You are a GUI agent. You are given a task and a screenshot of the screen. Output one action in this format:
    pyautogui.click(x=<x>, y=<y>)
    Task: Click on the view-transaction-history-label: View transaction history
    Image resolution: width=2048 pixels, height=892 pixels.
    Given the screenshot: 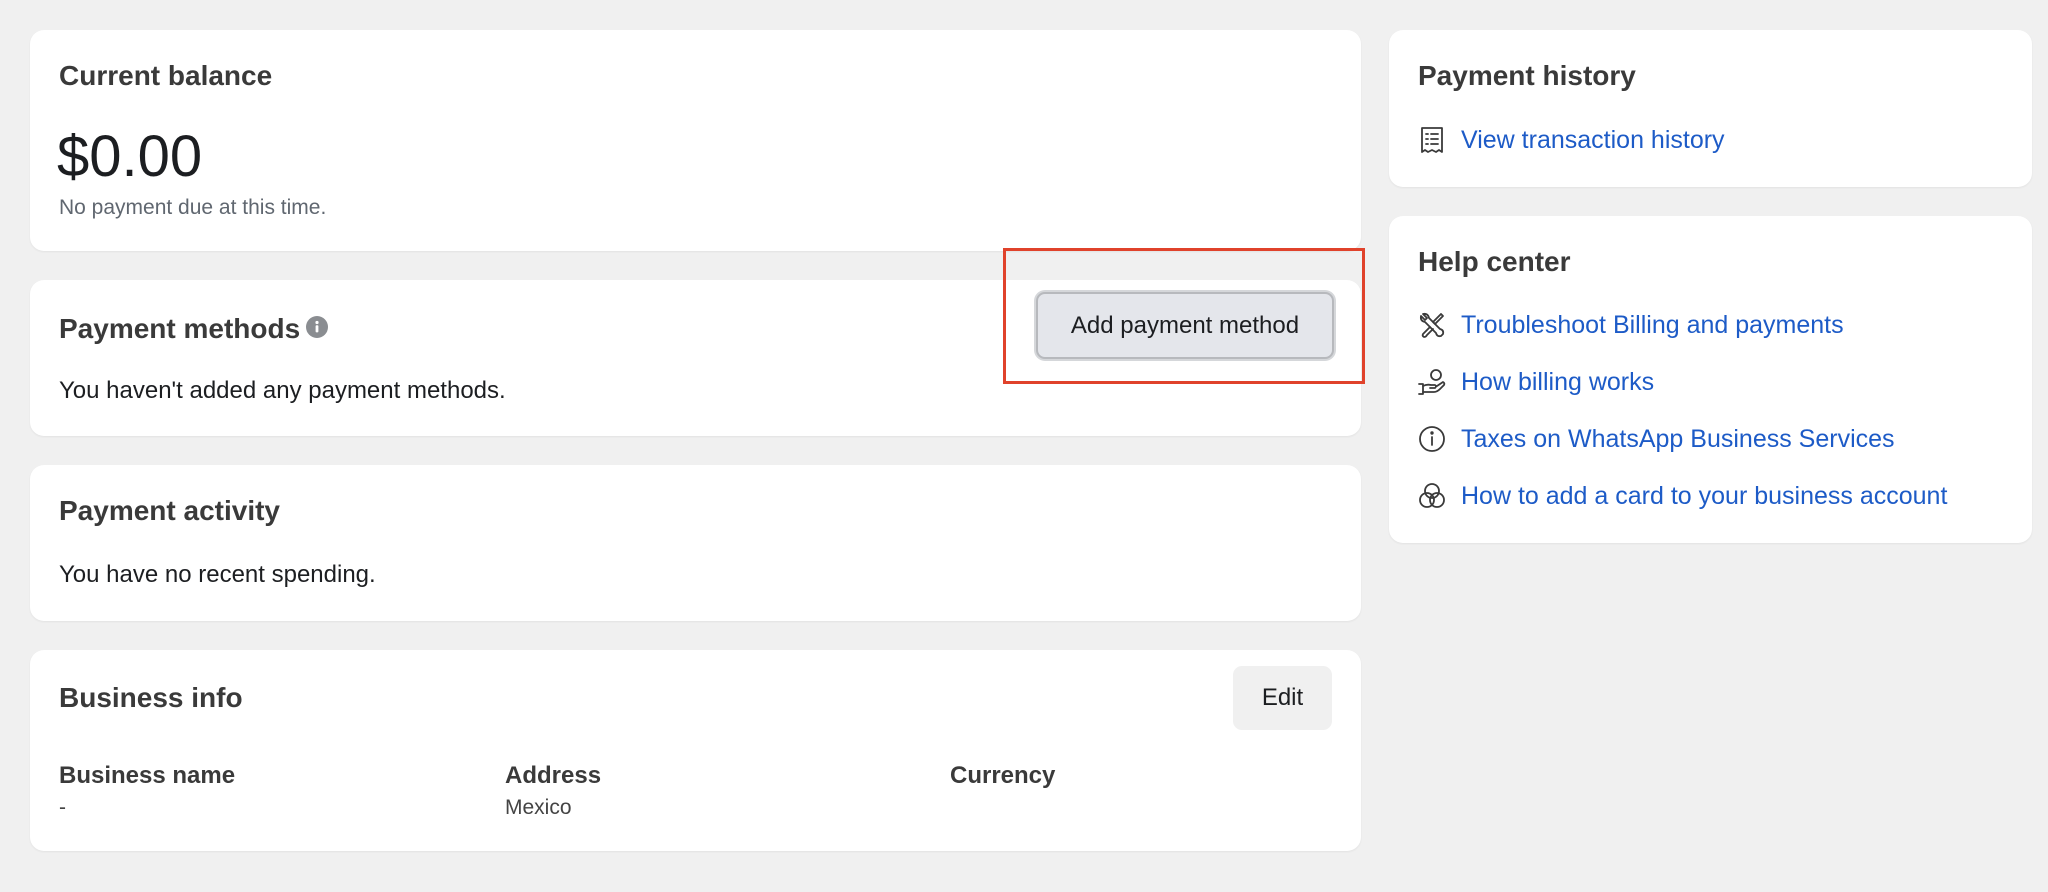 What is the action you would take?
    pyautogui.click(x=1593, y=139)
    